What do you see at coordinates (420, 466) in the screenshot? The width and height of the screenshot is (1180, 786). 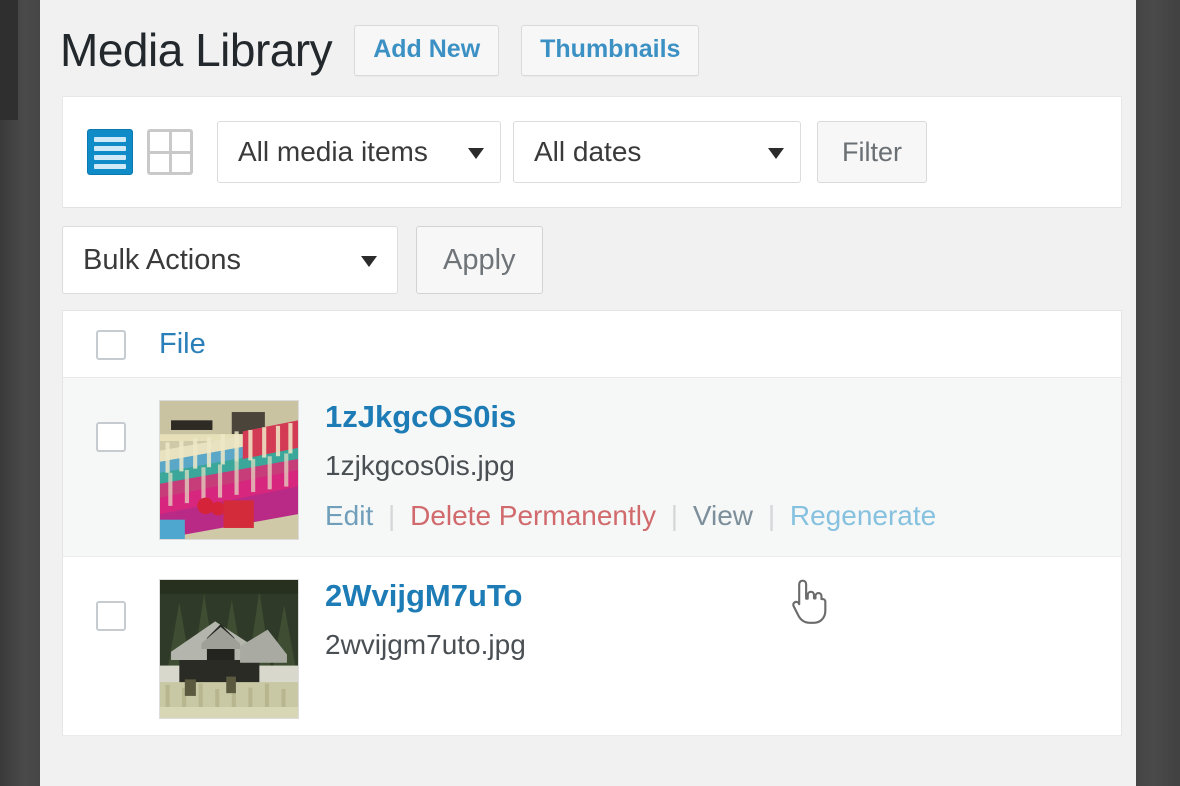 I see `media-filename: 1zjkgcos0is.jpg` at bounding box center [420, 466].